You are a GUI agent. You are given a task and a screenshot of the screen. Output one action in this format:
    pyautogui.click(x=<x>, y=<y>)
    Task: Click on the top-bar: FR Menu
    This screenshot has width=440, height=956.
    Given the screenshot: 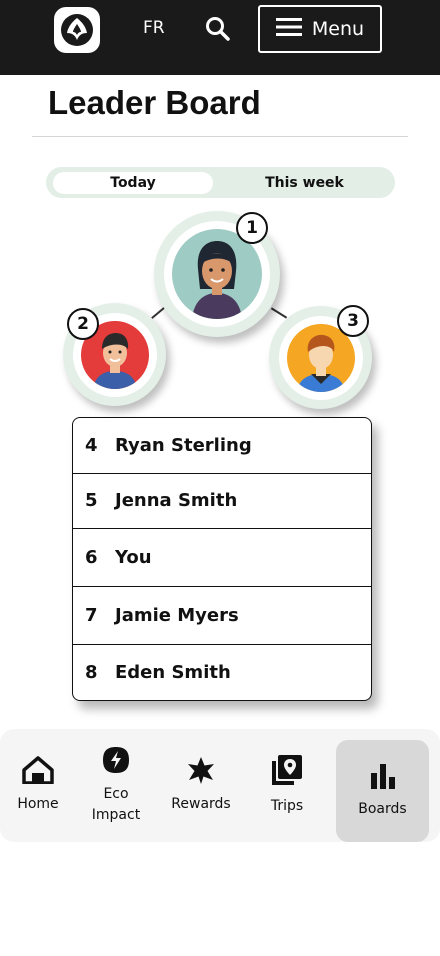 What is the action you would take?
    pyautogui.click(x=220, y=37)
    